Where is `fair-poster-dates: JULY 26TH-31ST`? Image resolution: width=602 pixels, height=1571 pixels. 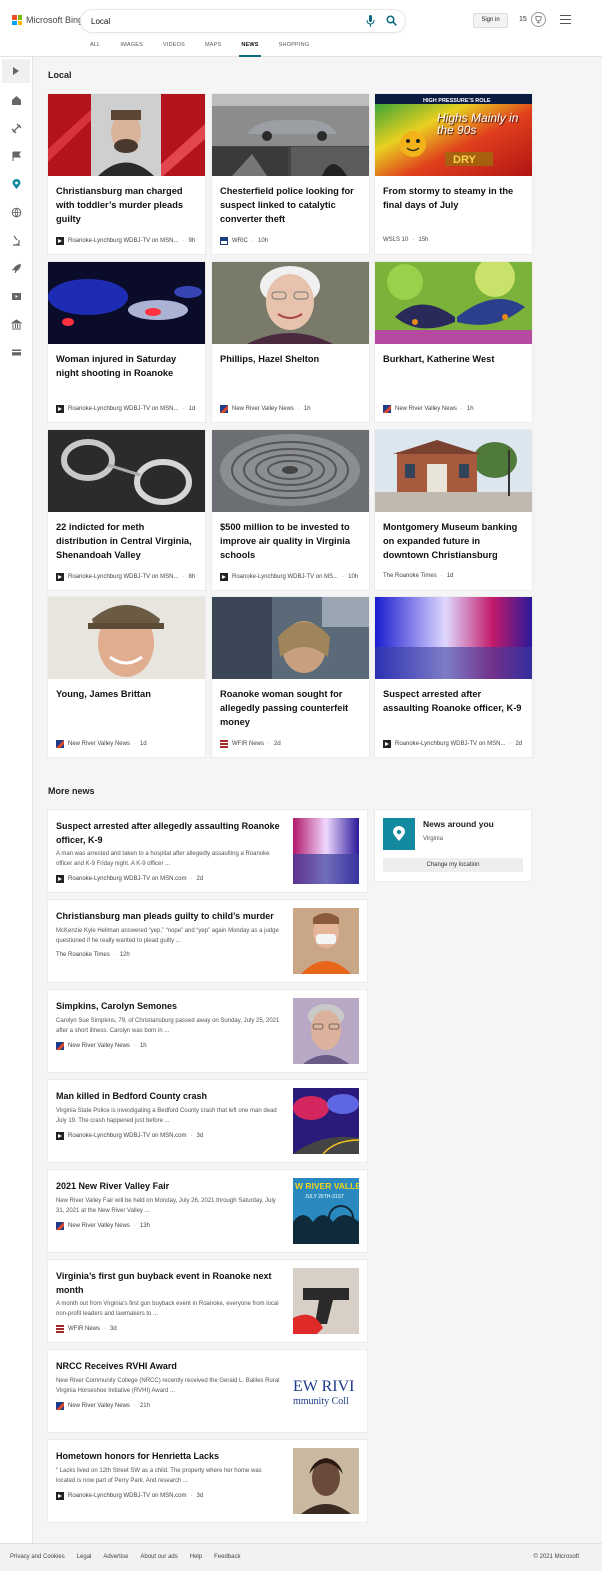
fair-poster-dates: JULY 26TH-31ST is located at coordinates (324, 1197).